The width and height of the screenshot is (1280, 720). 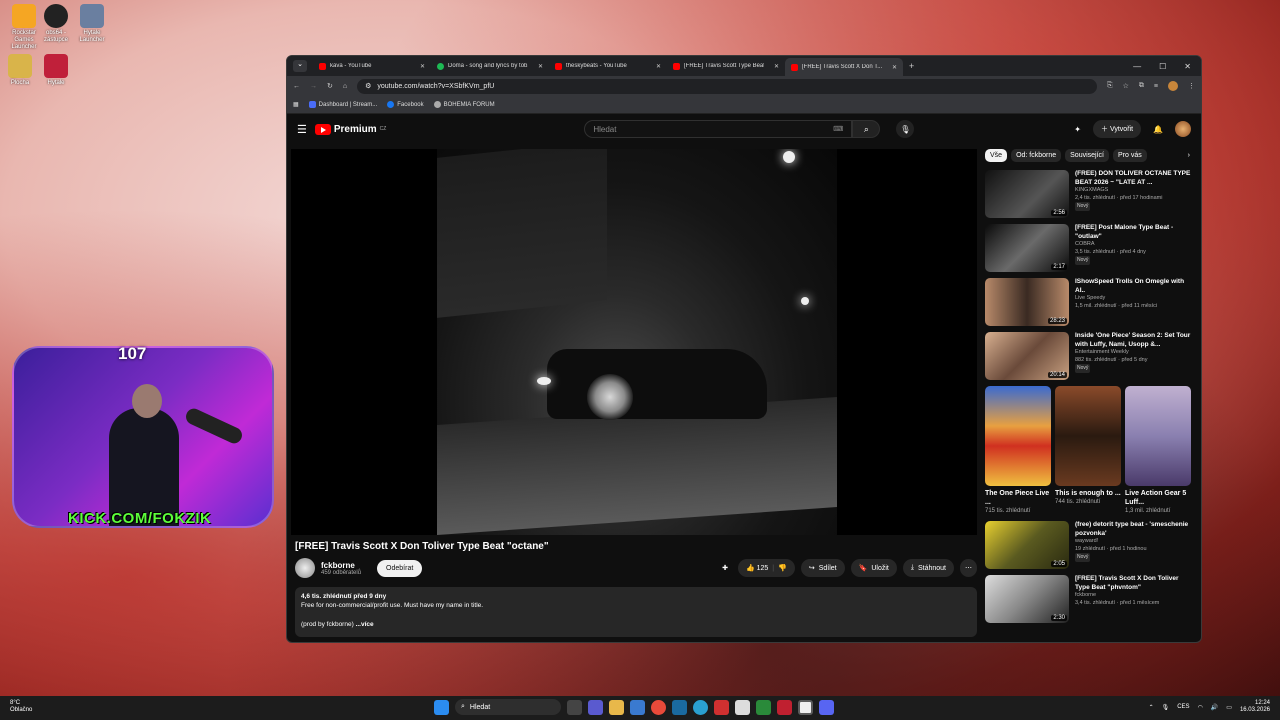 I want to click on obs-taskbar-icon, so click(x=805, y=707).